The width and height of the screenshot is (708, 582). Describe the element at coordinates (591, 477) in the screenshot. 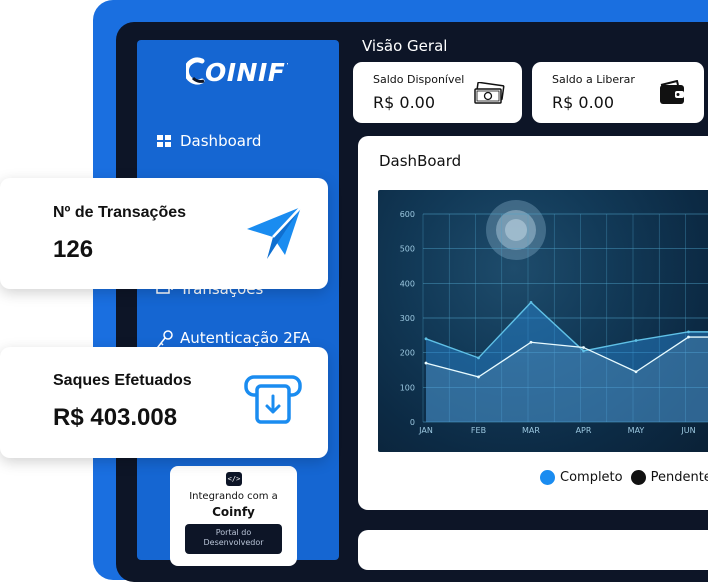

I see `legend-label: Completo` at that location.